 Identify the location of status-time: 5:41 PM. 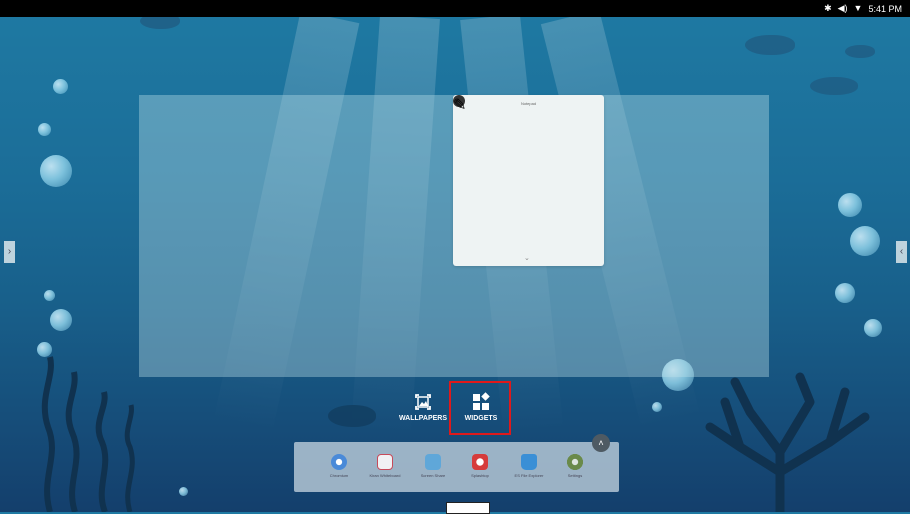
(885, 8).